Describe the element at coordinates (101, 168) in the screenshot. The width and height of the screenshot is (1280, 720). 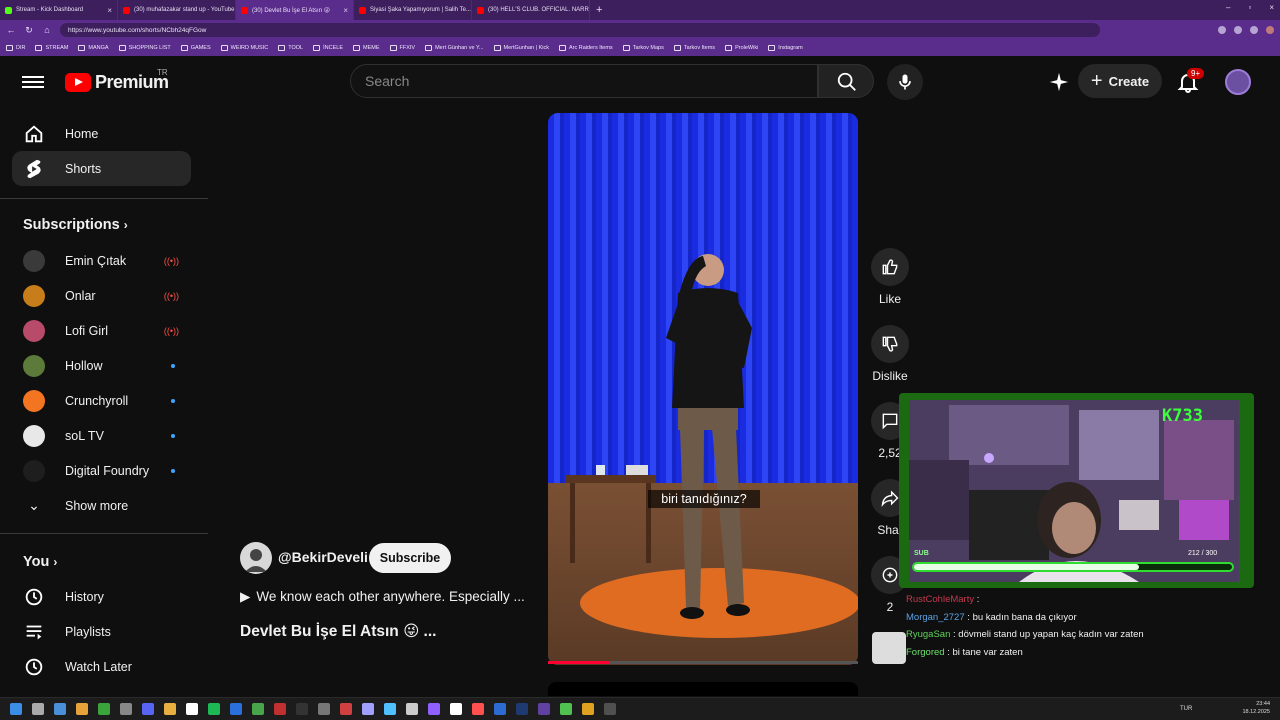
I see `sidebar-item-shorts: Shorts` at that location.